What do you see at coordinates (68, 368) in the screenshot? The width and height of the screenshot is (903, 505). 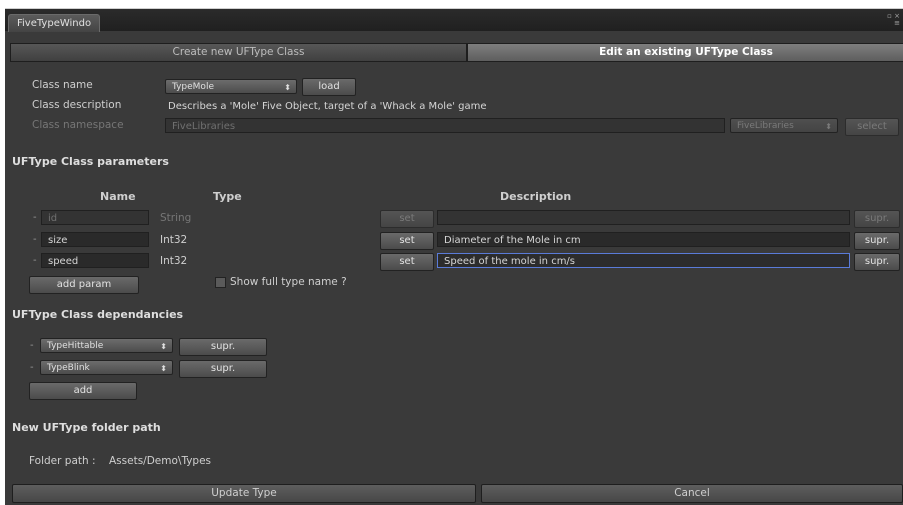 I see `dependency-value: TypeBlink` at bounding box center [68, 368].